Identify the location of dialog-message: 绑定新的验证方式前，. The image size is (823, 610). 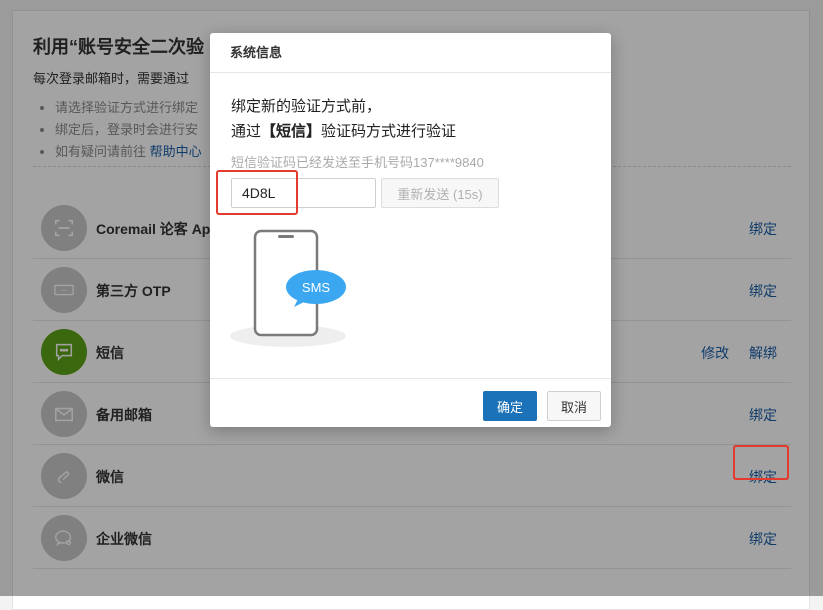
(306, 106).